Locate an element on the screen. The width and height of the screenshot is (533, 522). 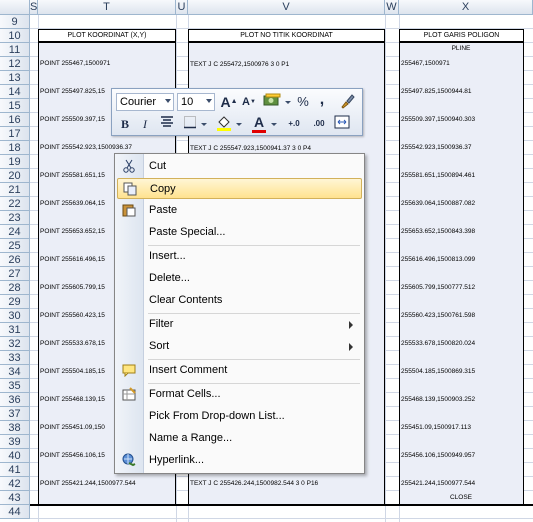
cell-x: 255509.397,1500940.303 is located at coordinates (438, 120).